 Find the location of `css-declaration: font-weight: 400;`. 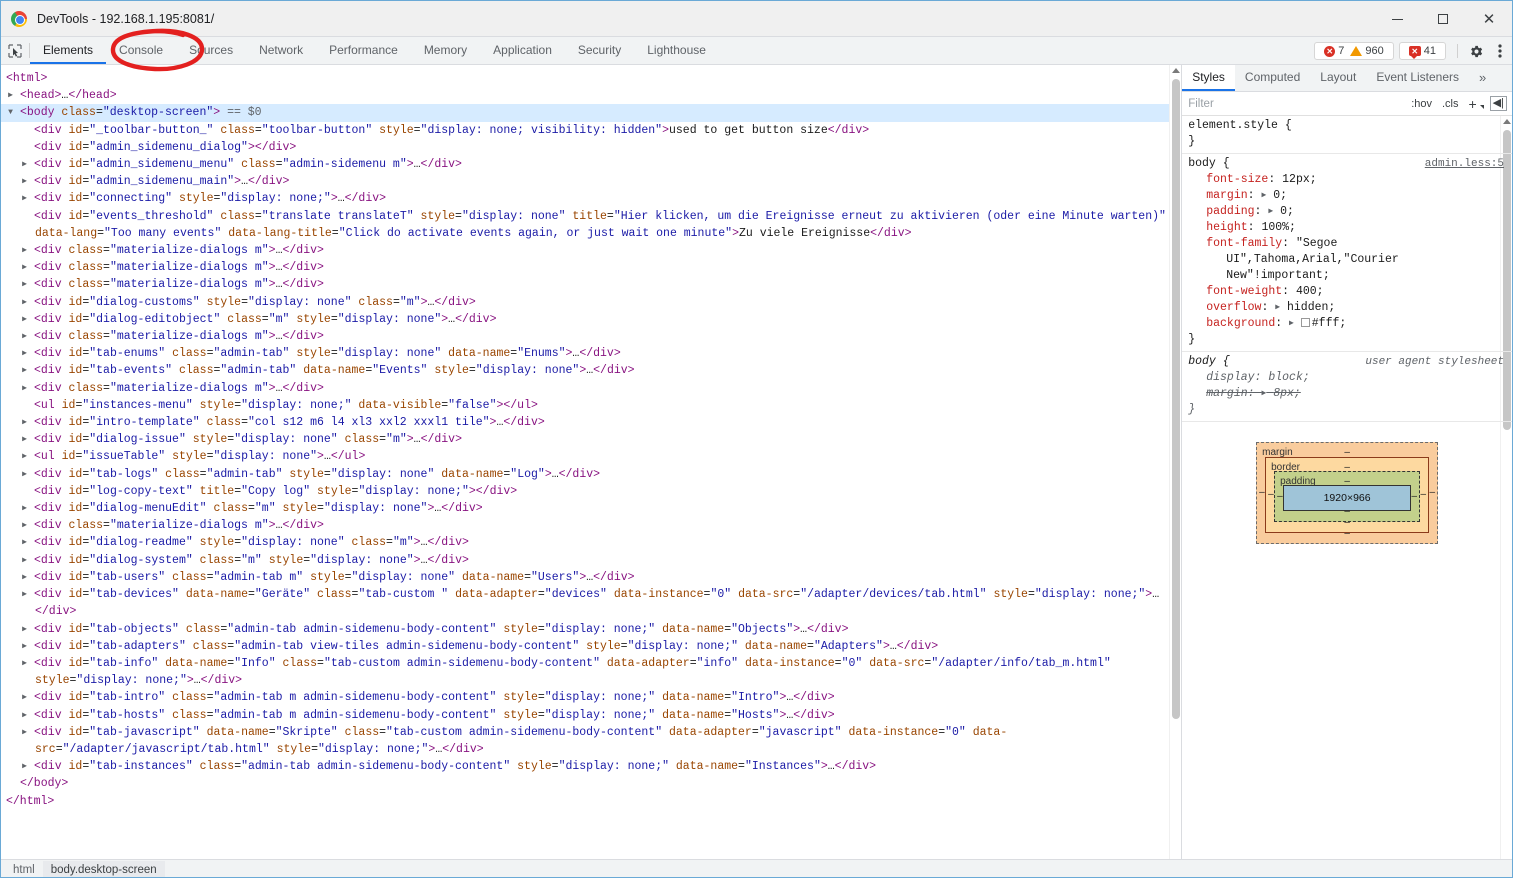

css-declaration: font-weight: 400; is located at coordinates (1347, 292).